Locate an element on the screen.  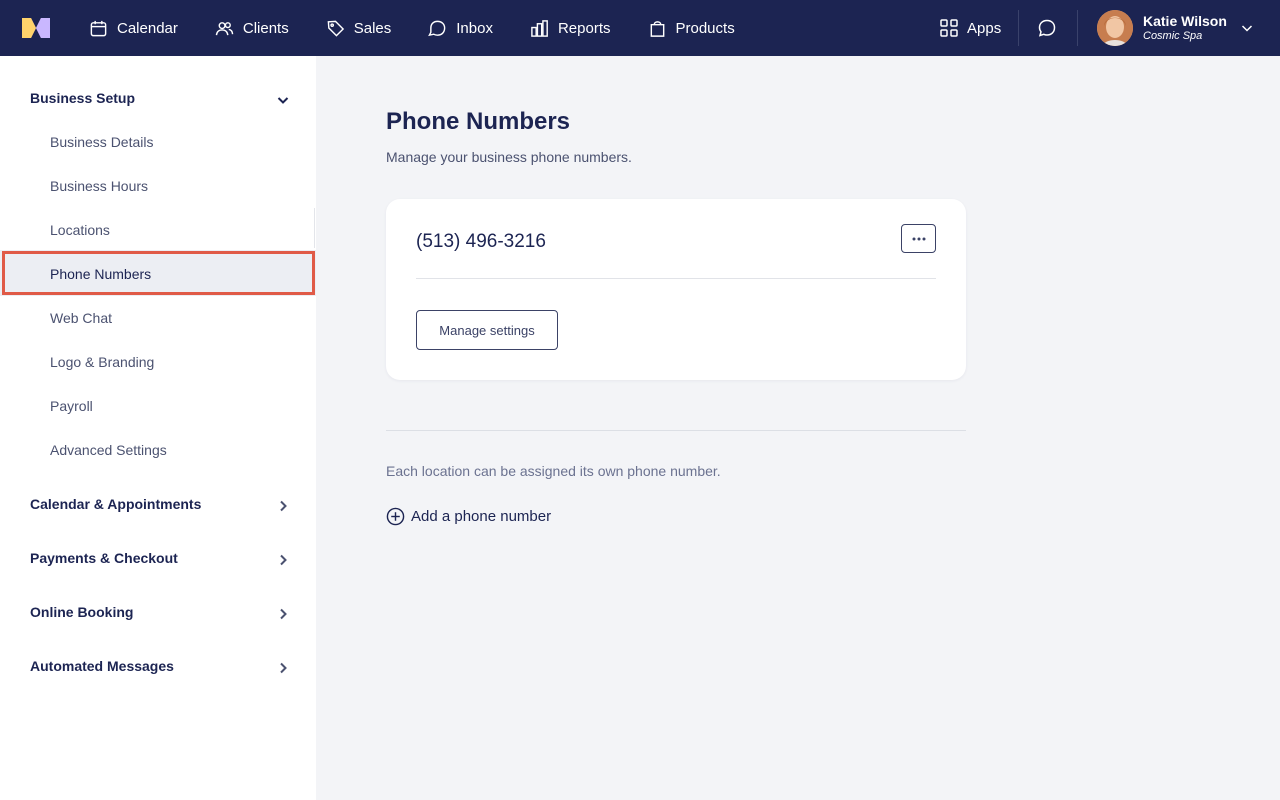
nav-sales: Sales is located at coordinates (359, 28).